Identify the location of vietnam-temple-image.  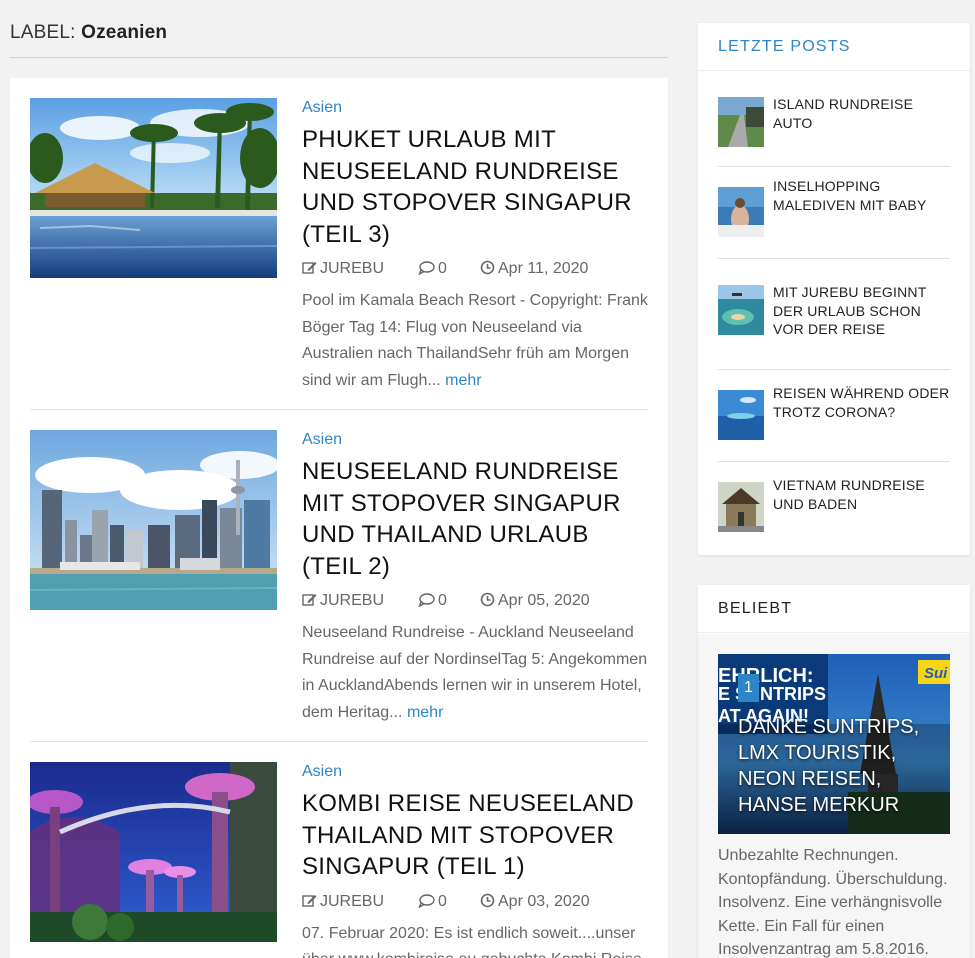
(741, 507).